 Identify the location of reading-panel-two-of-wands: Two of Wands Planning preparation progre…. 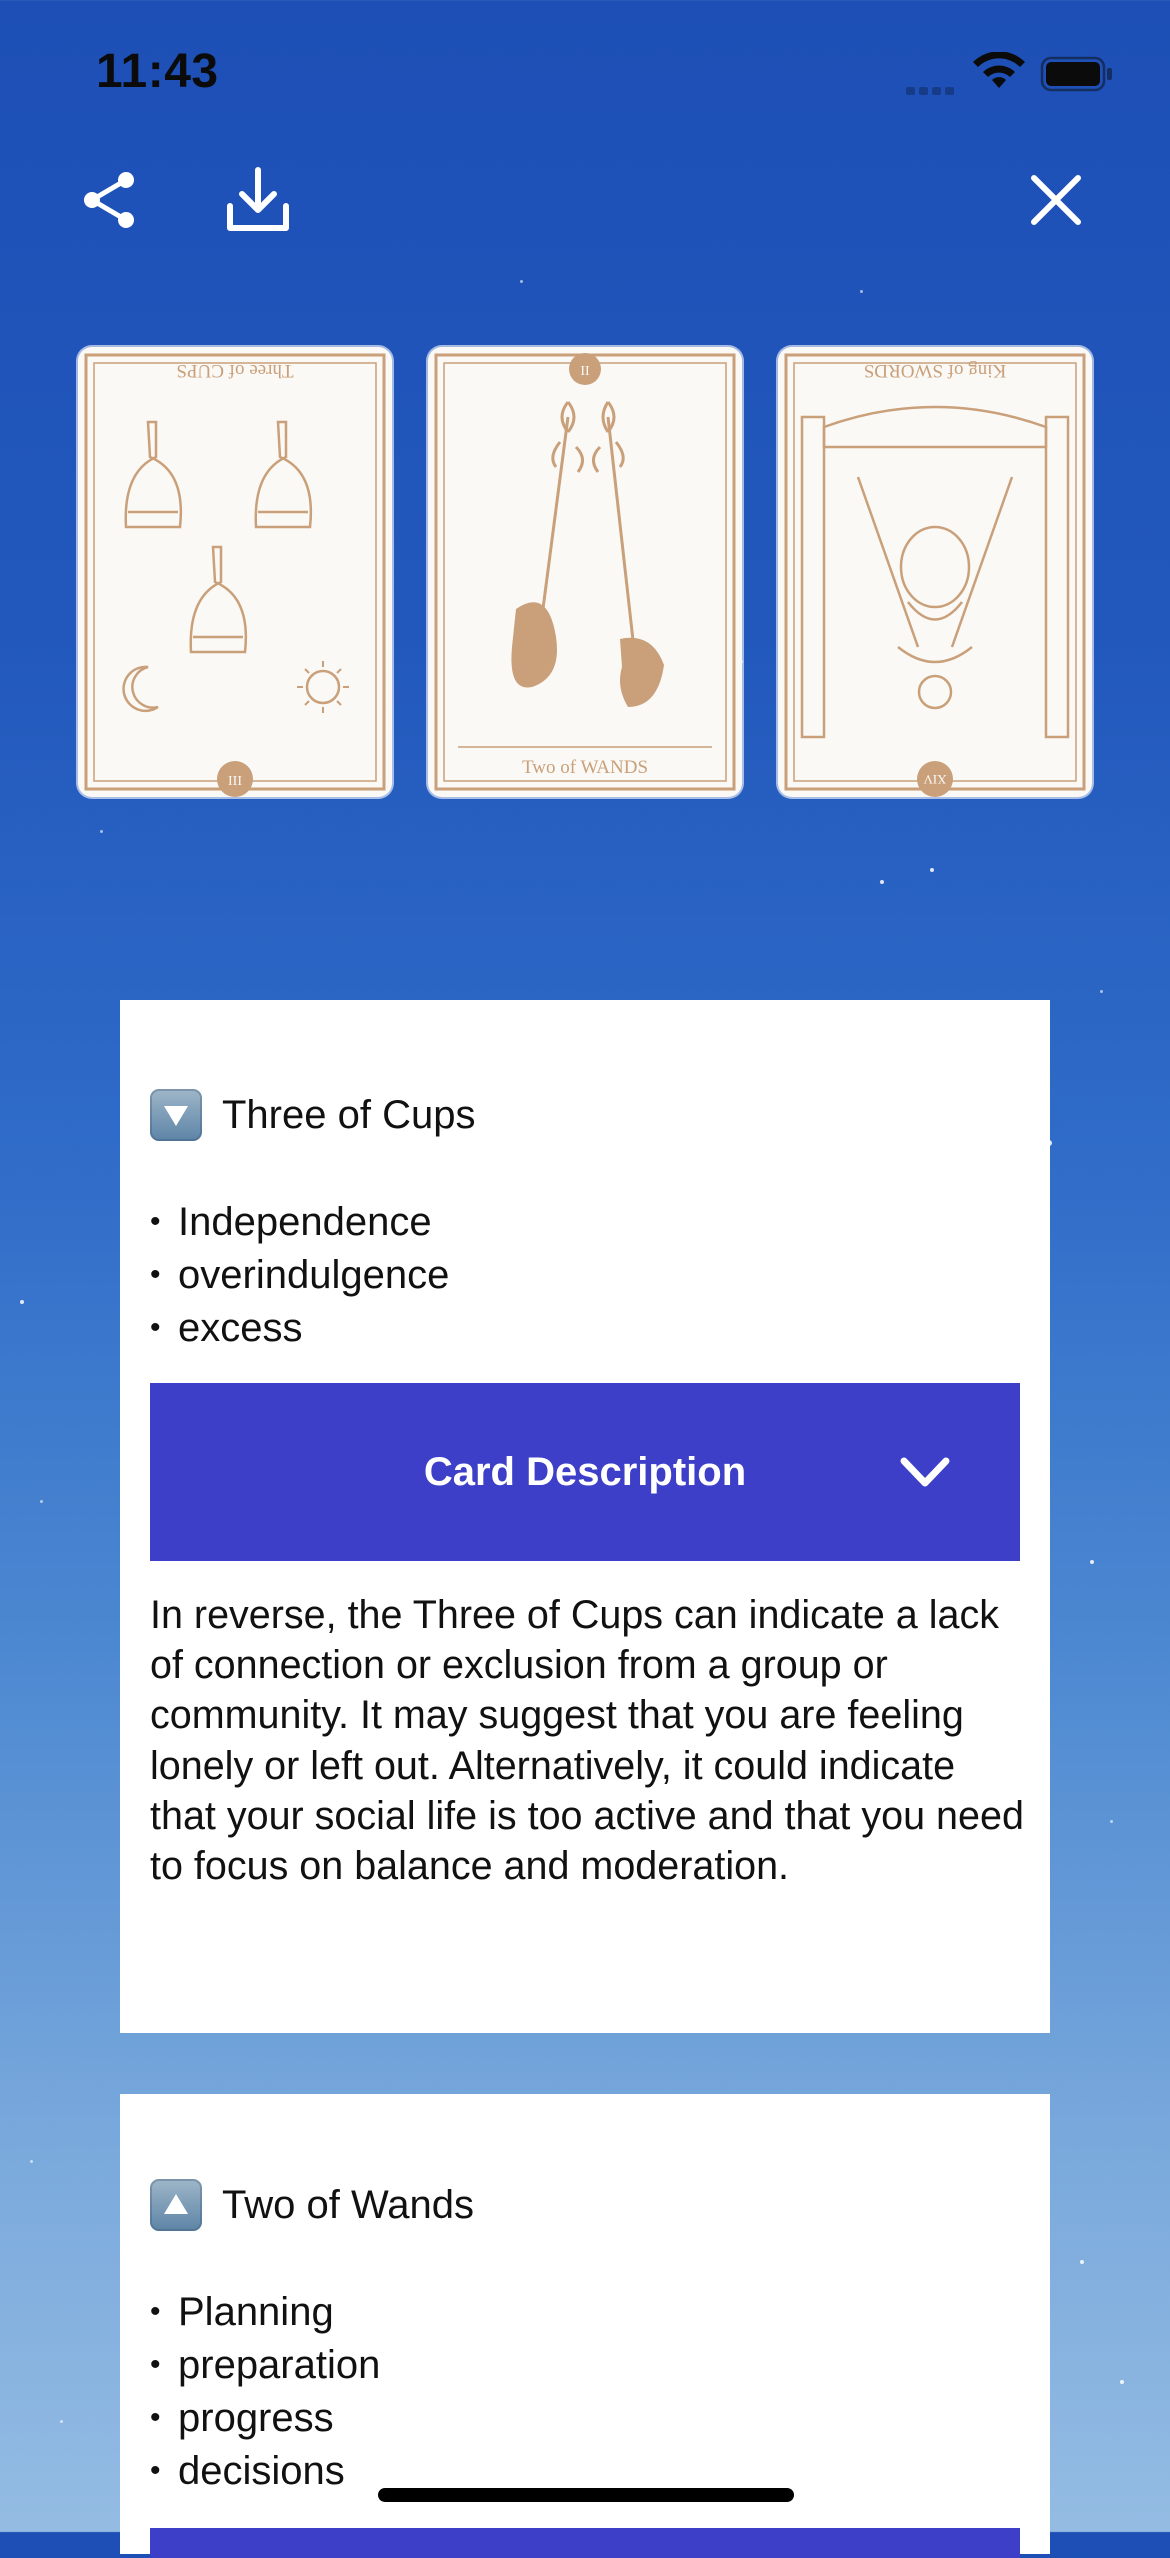
(585, 2326).